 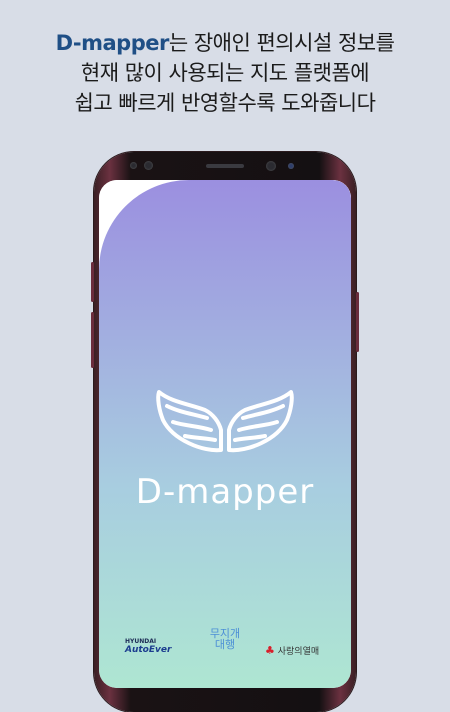 What do you see at coordinates (225, 492) in the screenshot?
I see `app-name: D-mapper` at bounding box center [225, 492].